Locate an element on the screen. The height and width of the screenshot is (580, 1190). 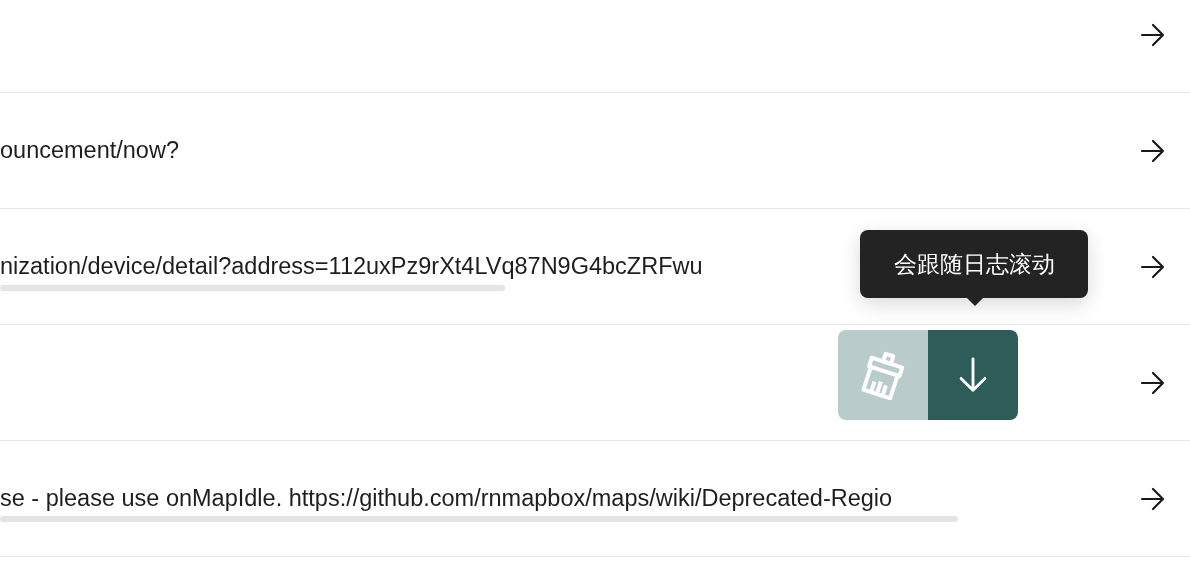
tooltip: 会跟随日志滚动 is located at coordinates (974, 264).